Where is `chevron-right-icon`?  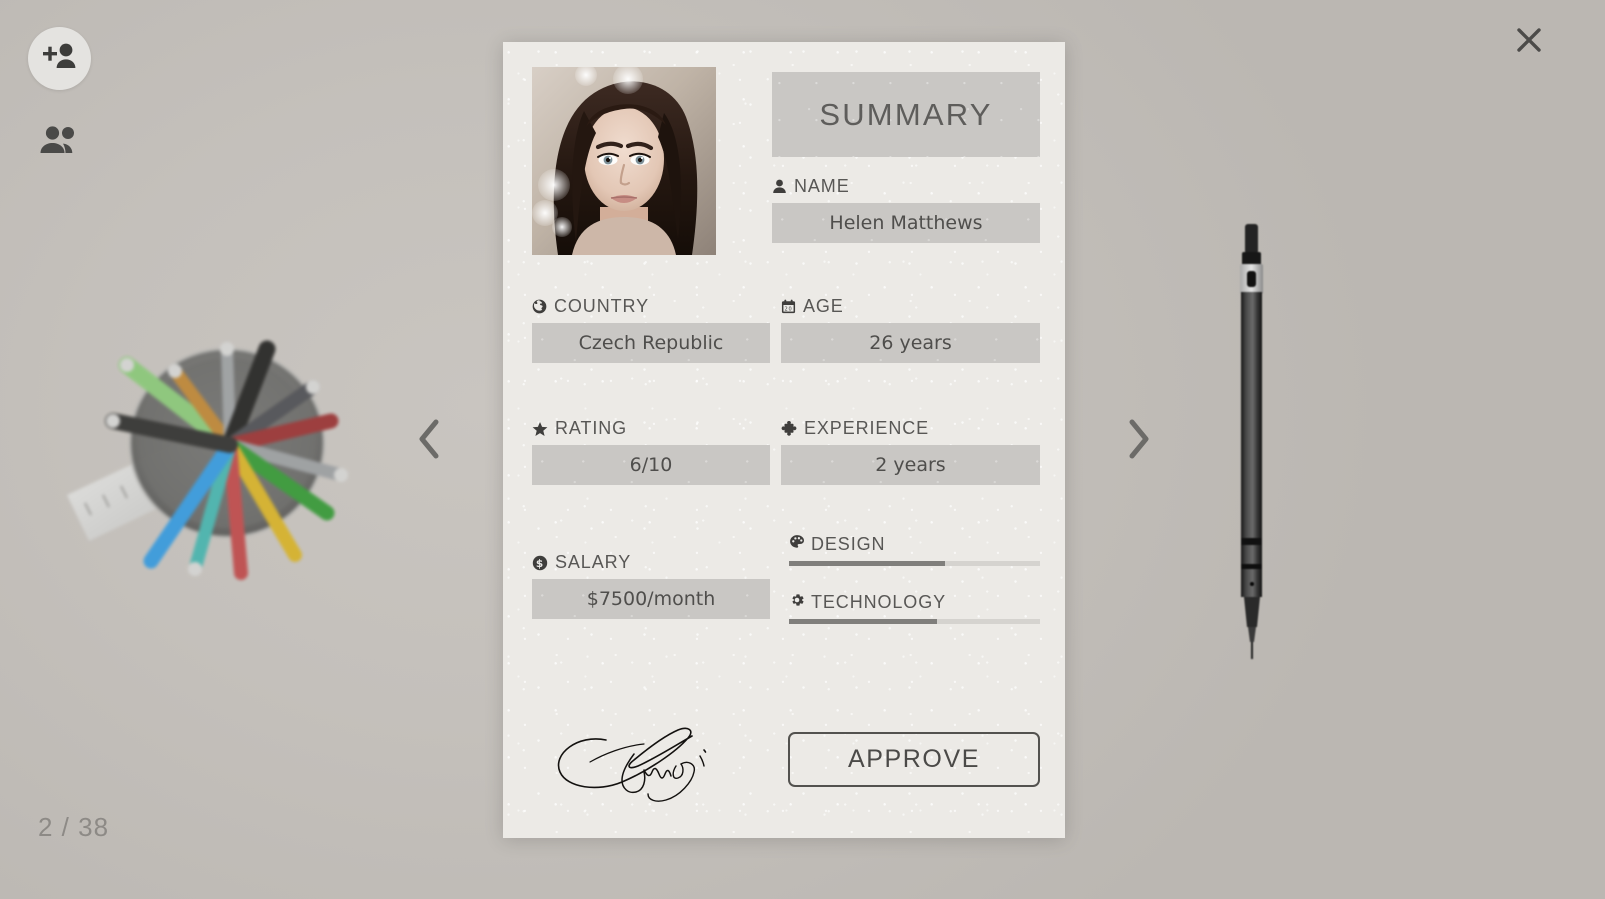 chevron-right-icon is located at coordinates (1139, 441).